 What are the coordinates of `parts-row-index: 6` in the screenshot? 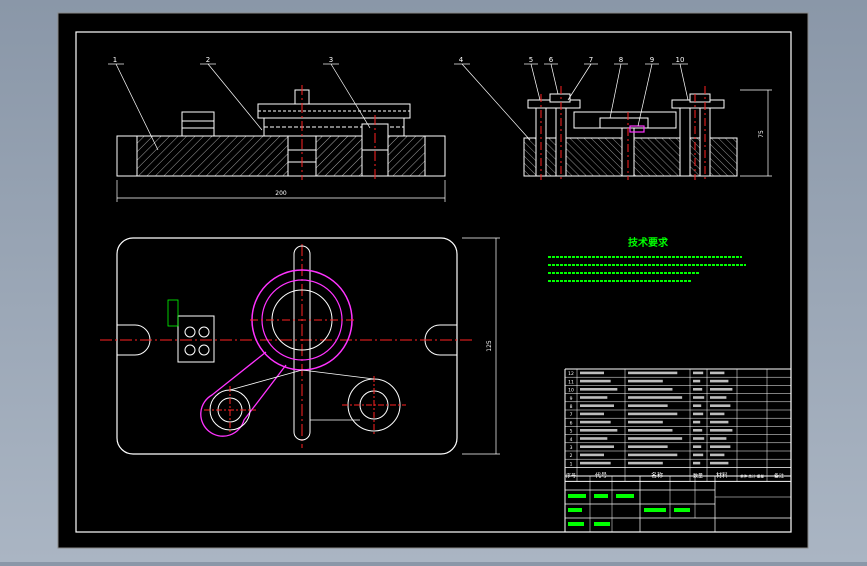 It's located at (571, 423).